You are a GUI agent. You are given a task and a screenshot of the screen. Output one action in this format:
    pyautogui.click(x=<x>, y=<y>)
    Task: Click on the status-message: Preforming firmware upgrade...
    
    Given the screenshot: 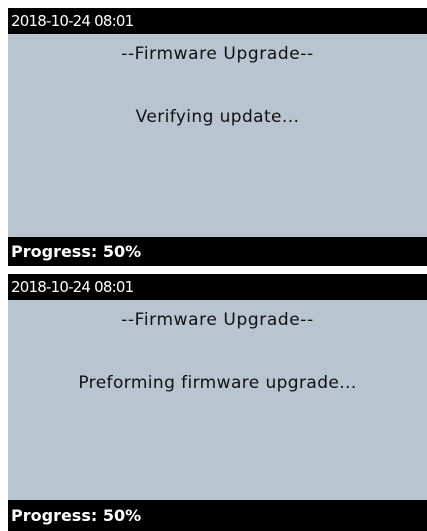 What is the action you would take?
    pyautogui.click(x=217, y=383)
    